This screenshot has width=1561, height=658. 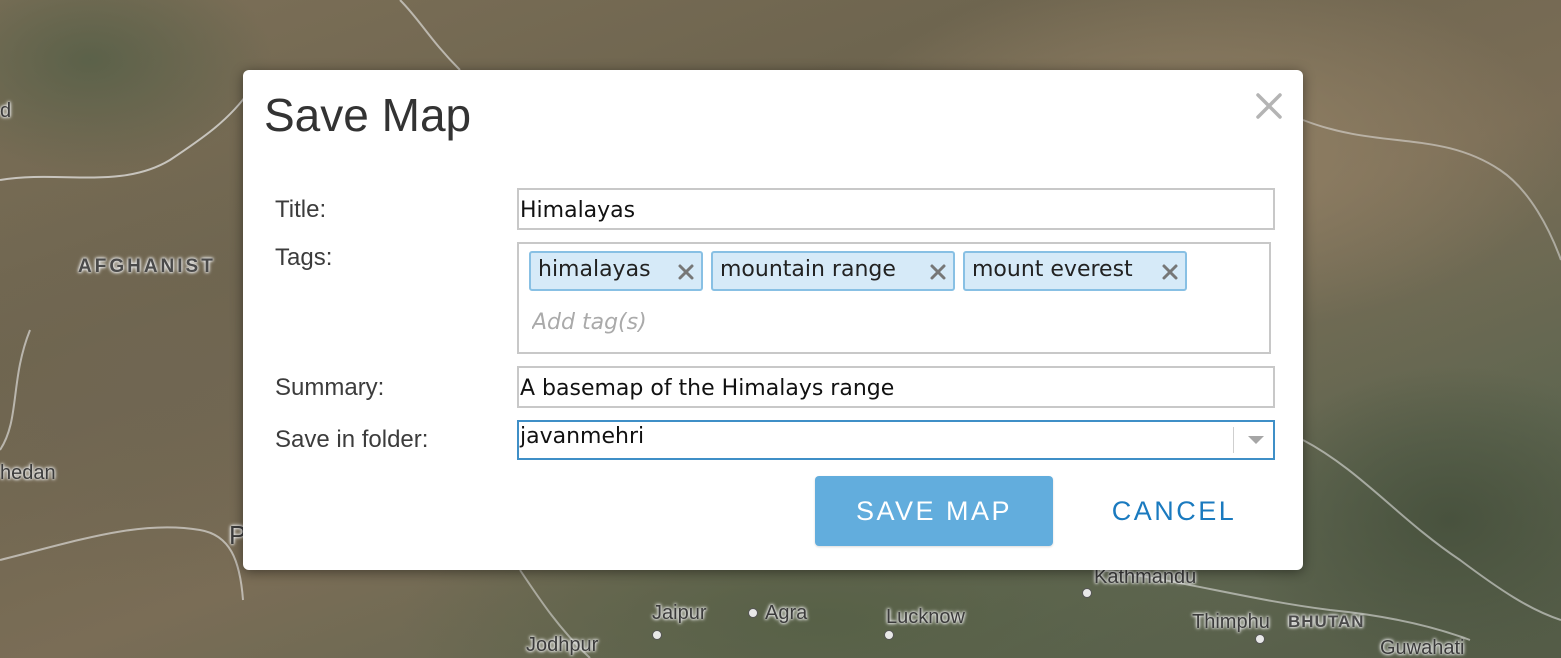 What do you see at coordinates (1422, 647) in the screenshot?
I see `map-label-guwahati: Guwahati` at bounding box center [1422, 647].